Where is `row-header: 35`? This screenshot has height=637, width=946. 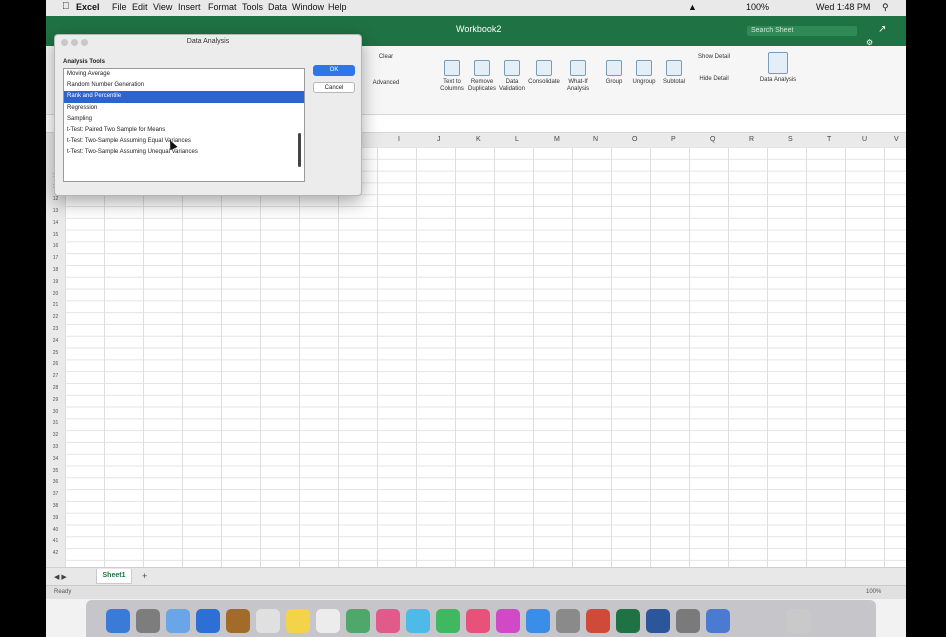 row-header: 35 is located at coordinates (55, 472).